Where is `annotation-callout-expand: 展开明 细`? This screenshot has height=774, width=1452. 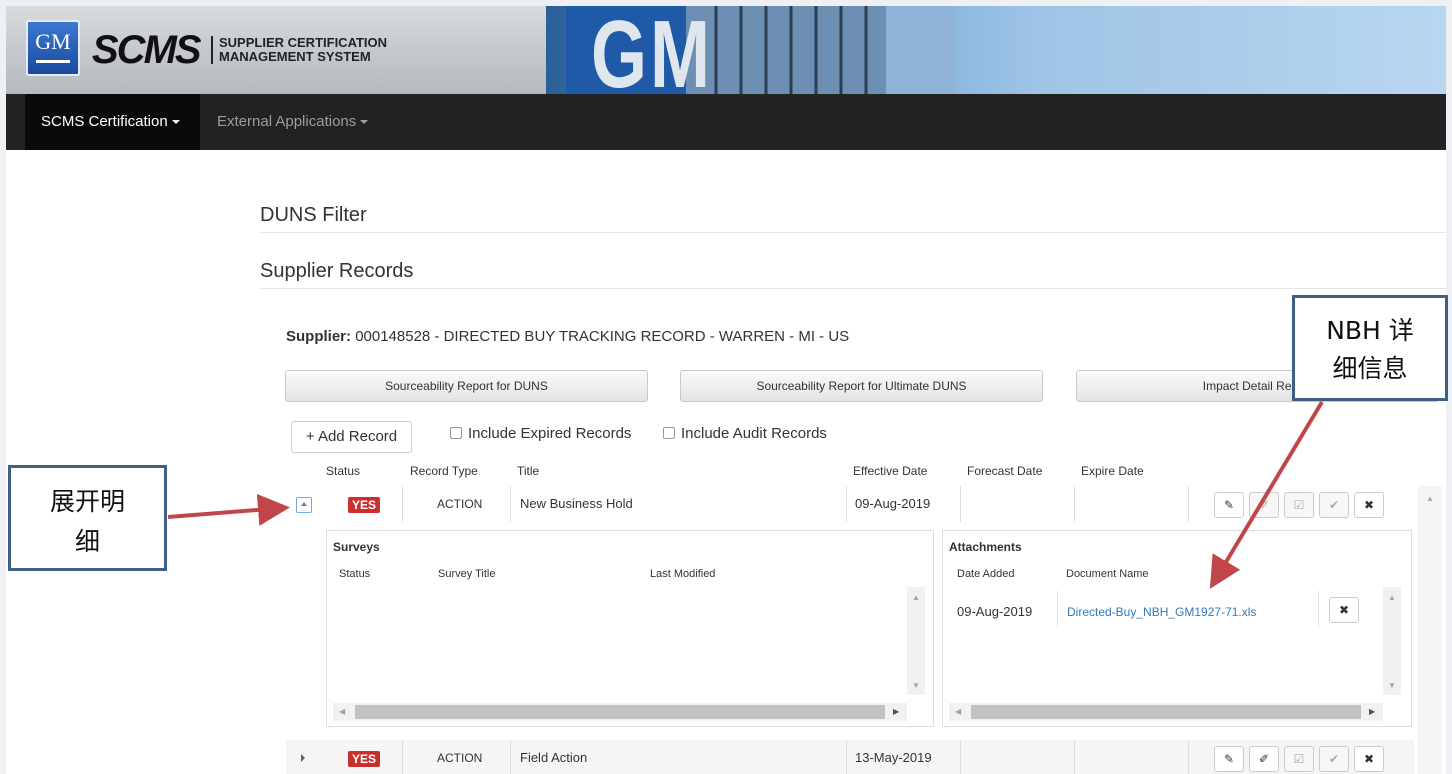
annotation-callout-expand: 展开明 细 is located at coordinates (87, 518).